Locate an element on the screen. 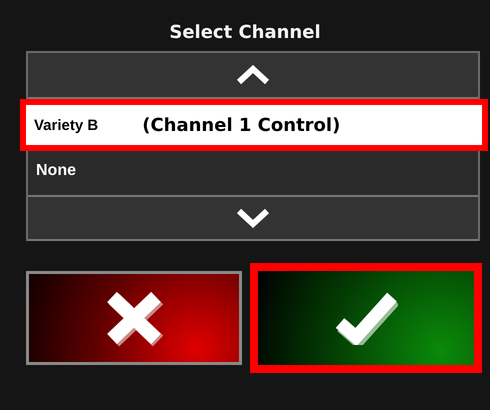 The image size is (490, 410). list-option: None is located at coordinates (253, 171).